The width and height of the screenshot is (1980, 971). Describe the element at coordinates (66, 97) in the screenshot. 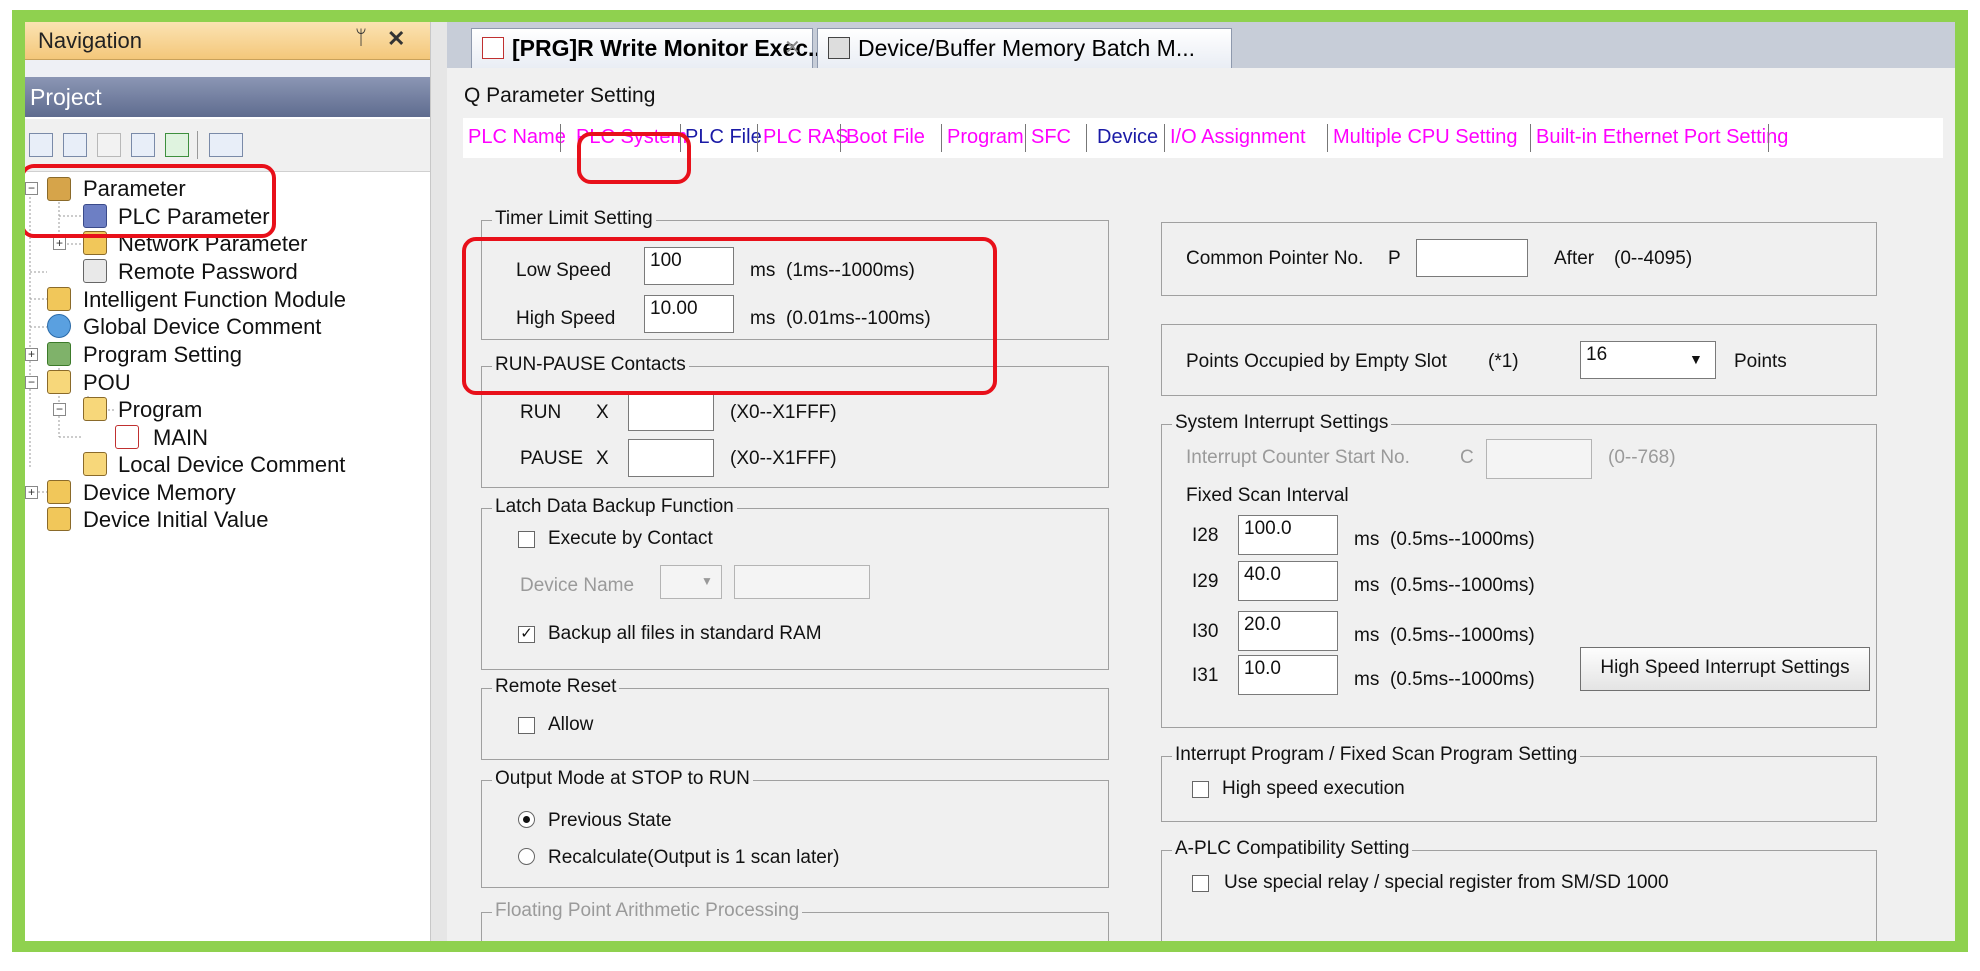

I see `project-title: Project` at that location.